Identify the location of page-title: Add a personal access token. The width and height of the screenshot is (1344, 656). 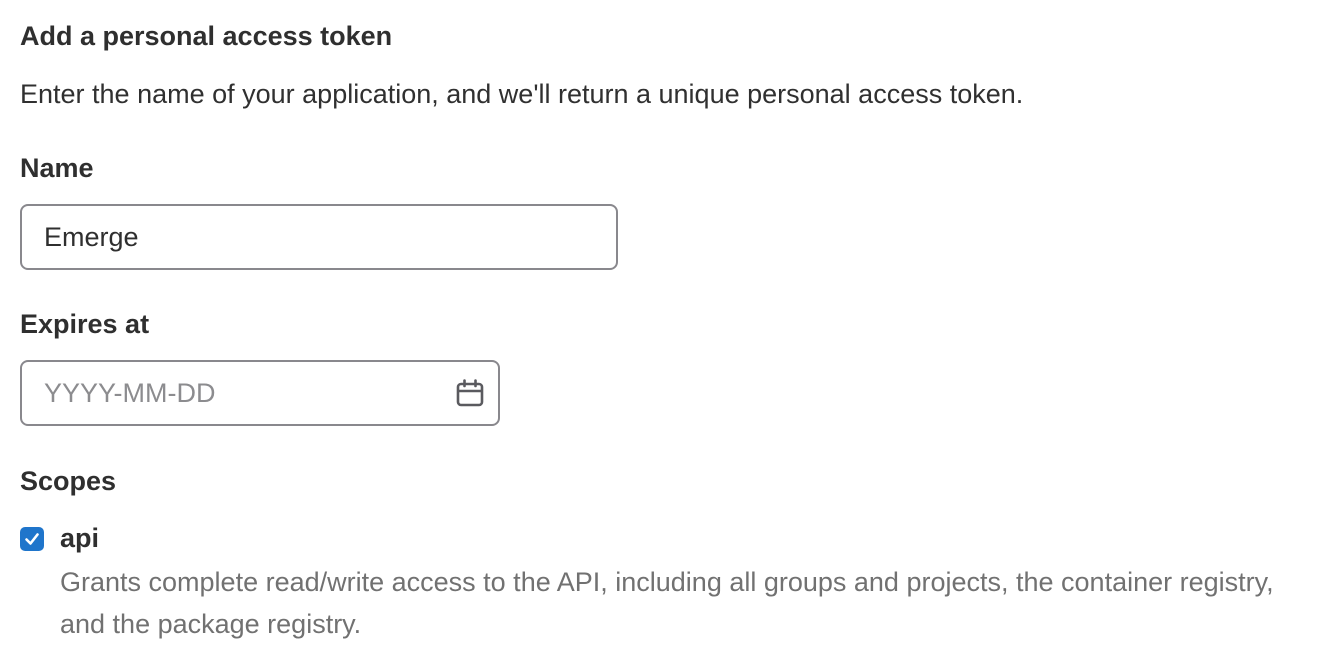
(206, 36).